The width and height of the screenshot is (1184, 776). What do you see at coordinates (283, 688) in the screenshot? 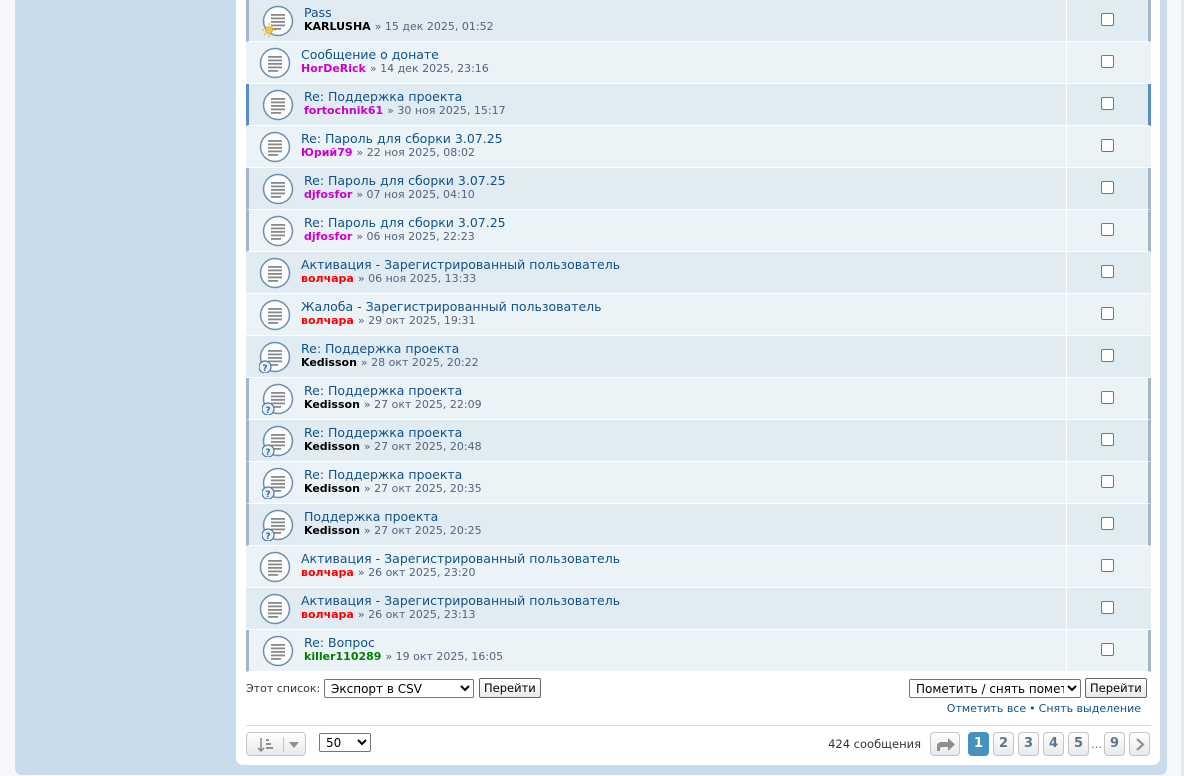
I see `list-label: Этот список:` at bounding box center [283, 688].